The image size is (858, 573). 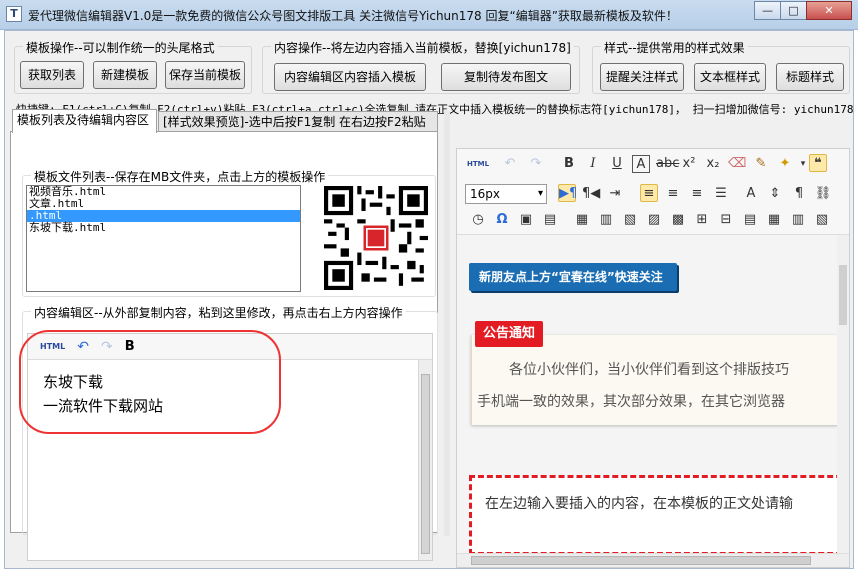 What do you see at coordinates (606, 220) in the screenshot?
I see `insert-row-icon: ▥` at bounding box center [606, 220].